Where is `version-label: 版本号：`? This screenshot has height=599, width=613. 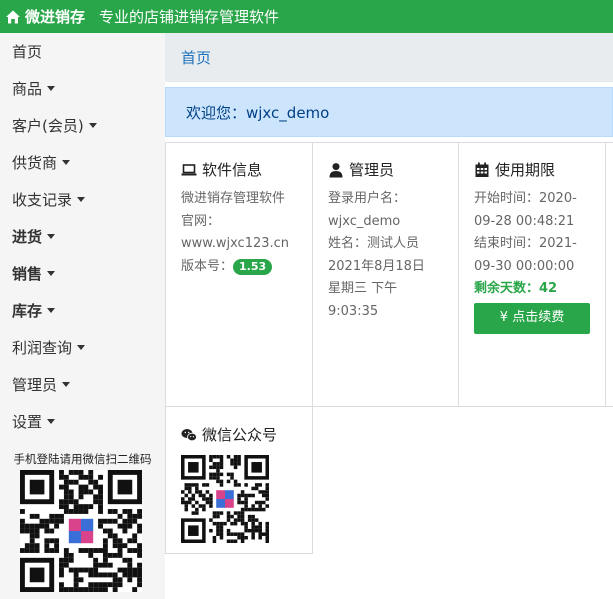
version-label: 版本号： is located at coordinates (207, 266).